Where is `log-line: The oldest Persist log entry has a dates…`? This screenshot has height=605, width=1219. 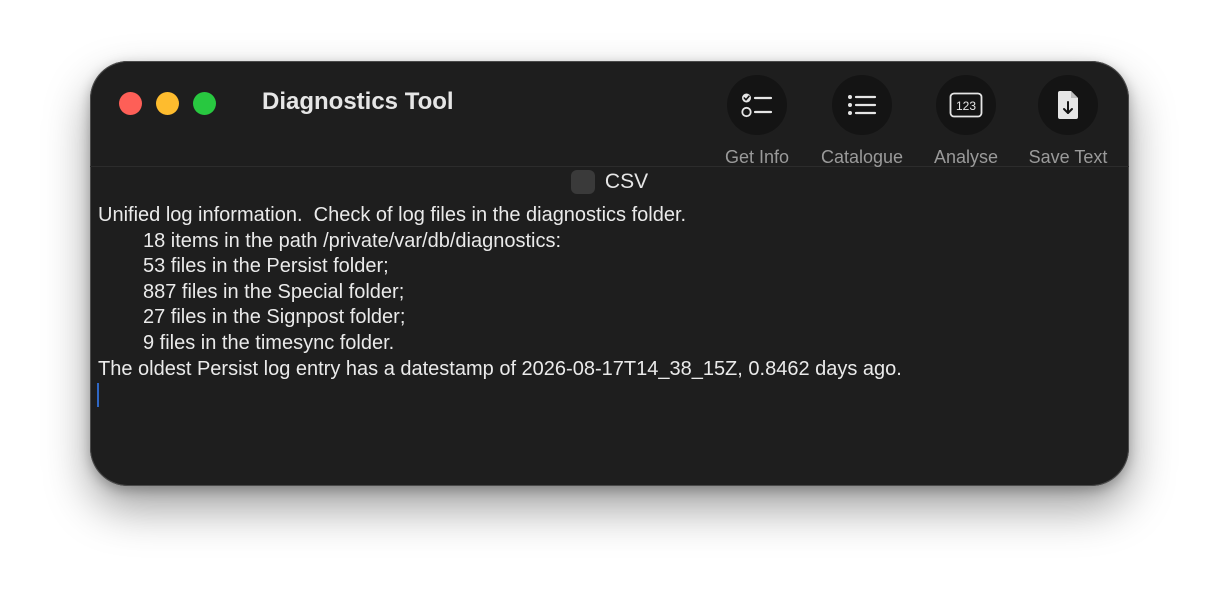
log-line: The oldest Persist log entry has a dates… is located at coordinates (500, 368).